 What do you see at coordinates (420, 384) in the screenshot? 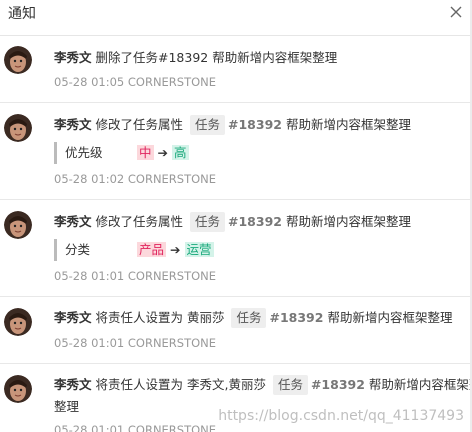
I see `task-title: 帮助新增内容框架整` at bounding box center [420, 384].